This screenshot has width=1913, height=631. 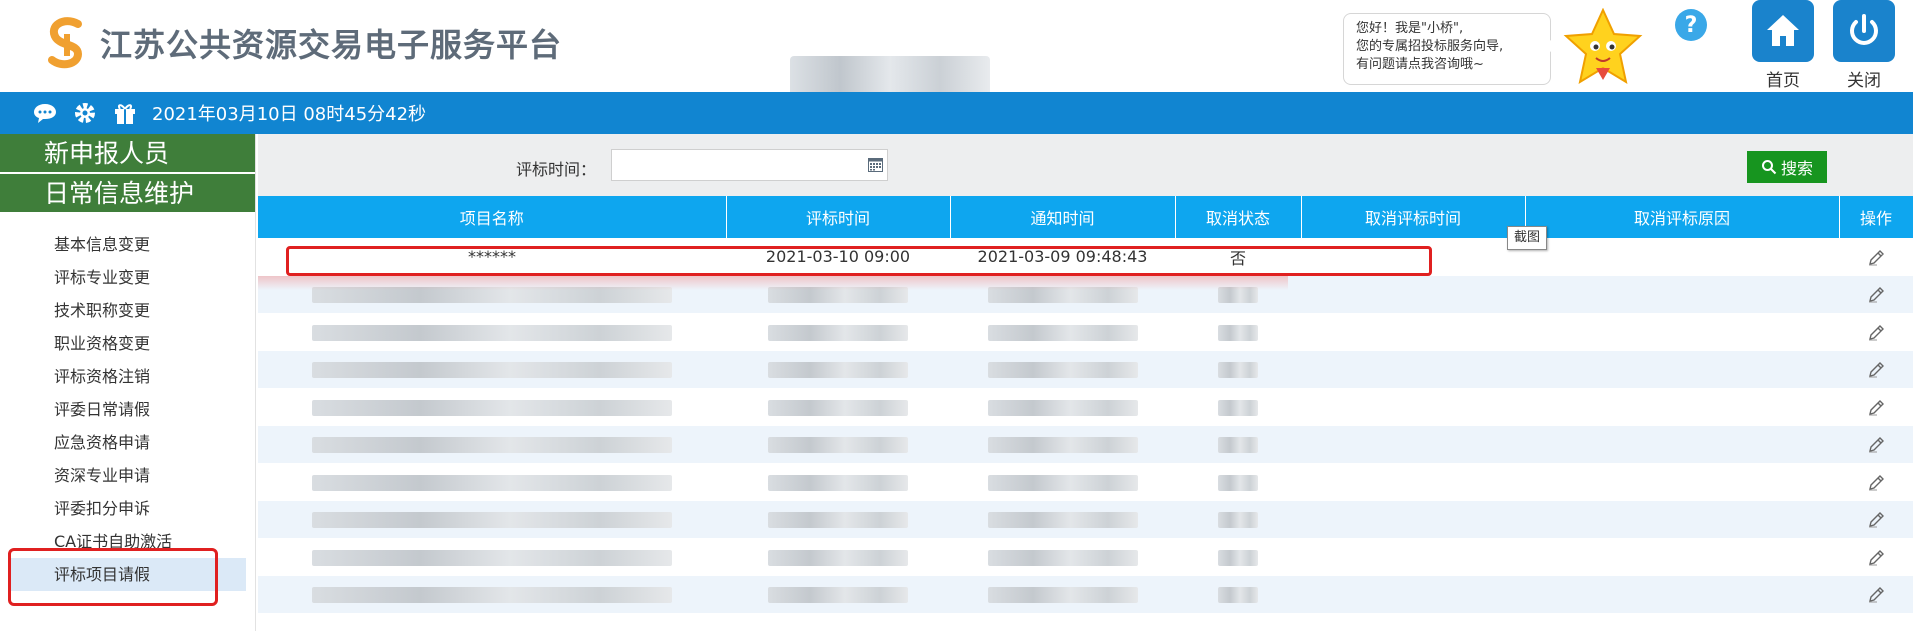 What do you see at coordinates (1876, 217) in the screenshot?
I see `column-header: 操作` at bounding box center [1876, 217].